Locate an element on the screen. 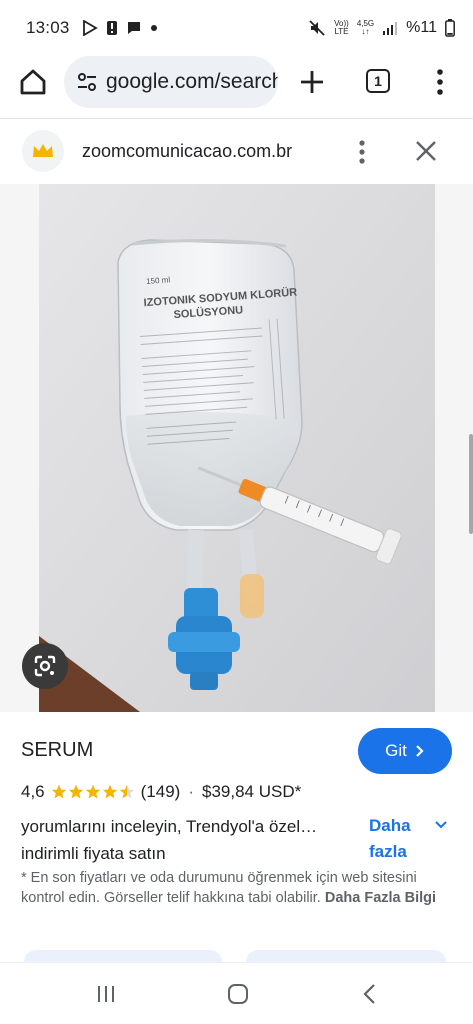  tab-switcher-button: 1 is located at coordinates (378, 81).